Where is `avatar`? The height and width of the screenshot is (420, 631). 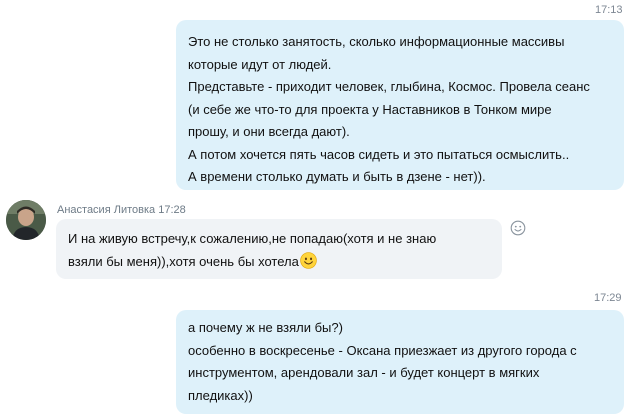
avatar is located at coordinates (26, 220).